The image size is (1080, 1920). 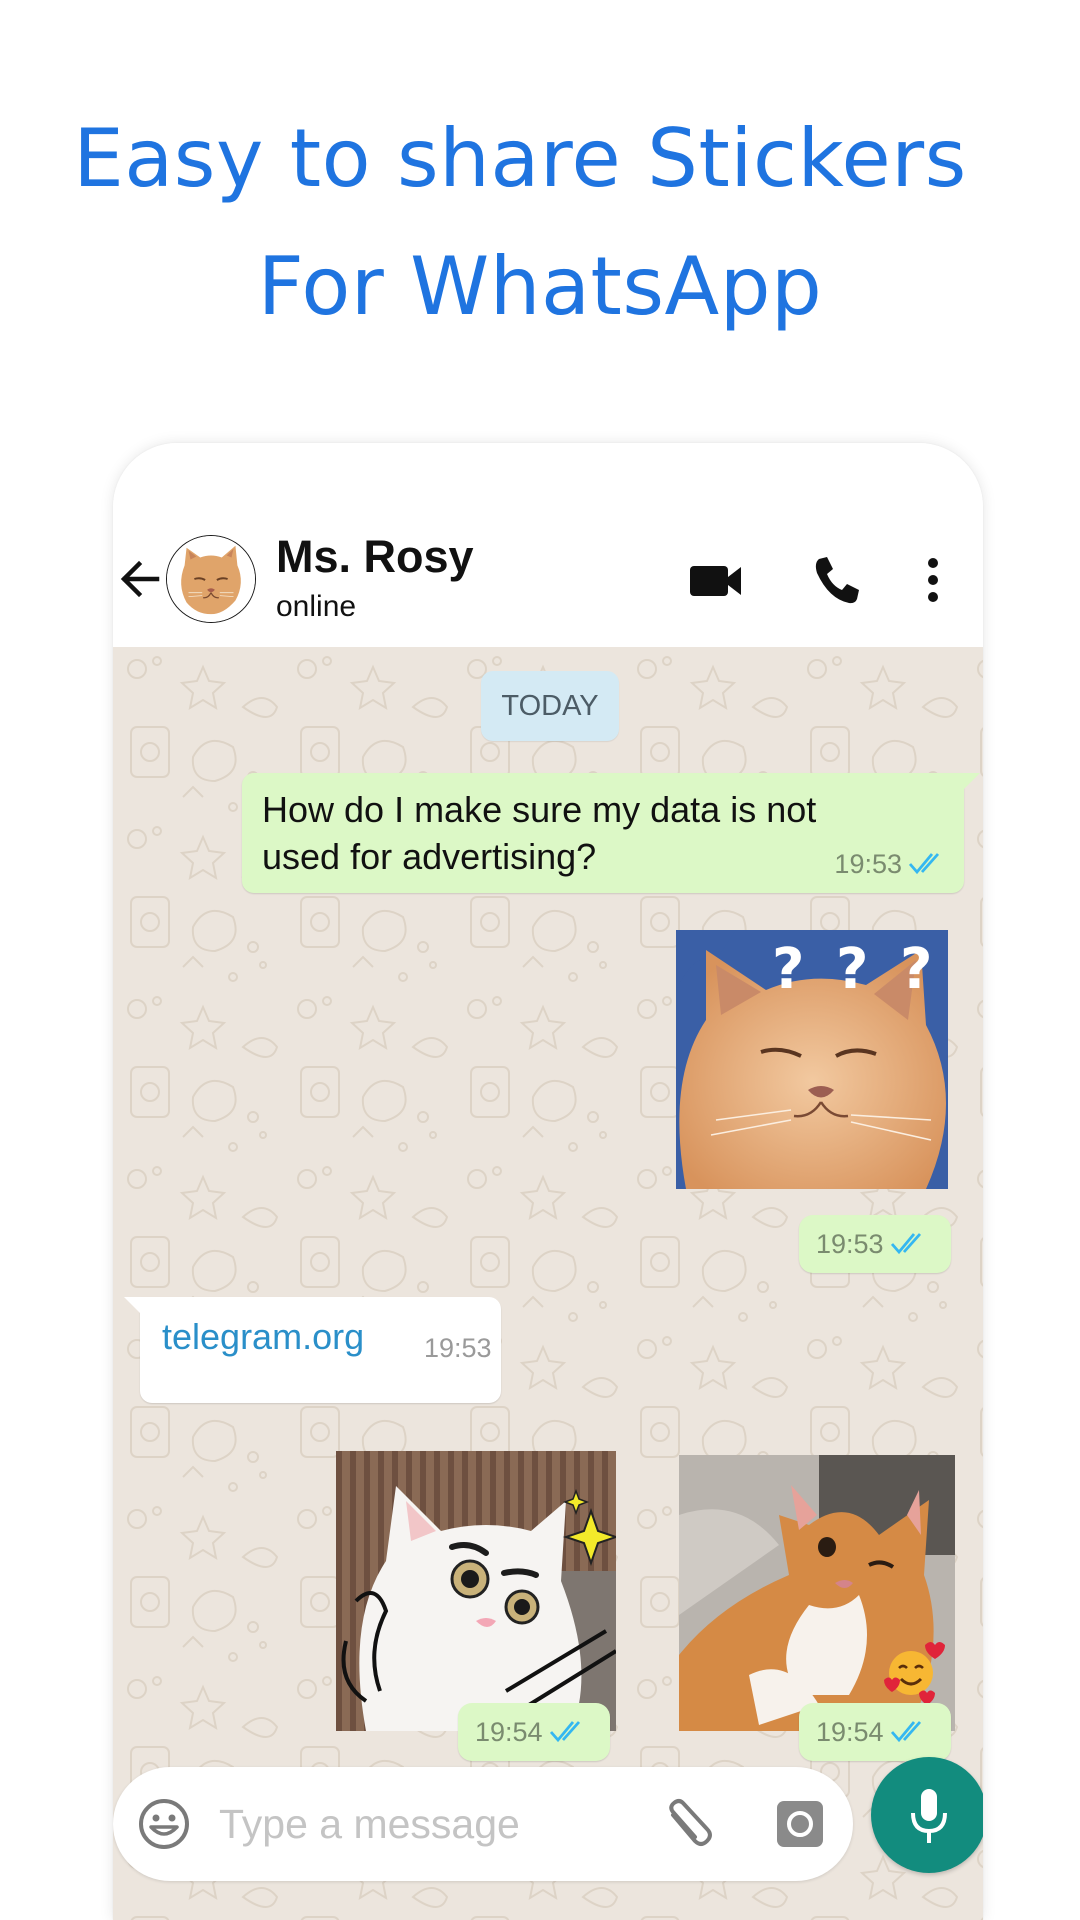 I want to click on contact-avatar, so click(x=211, y=579).